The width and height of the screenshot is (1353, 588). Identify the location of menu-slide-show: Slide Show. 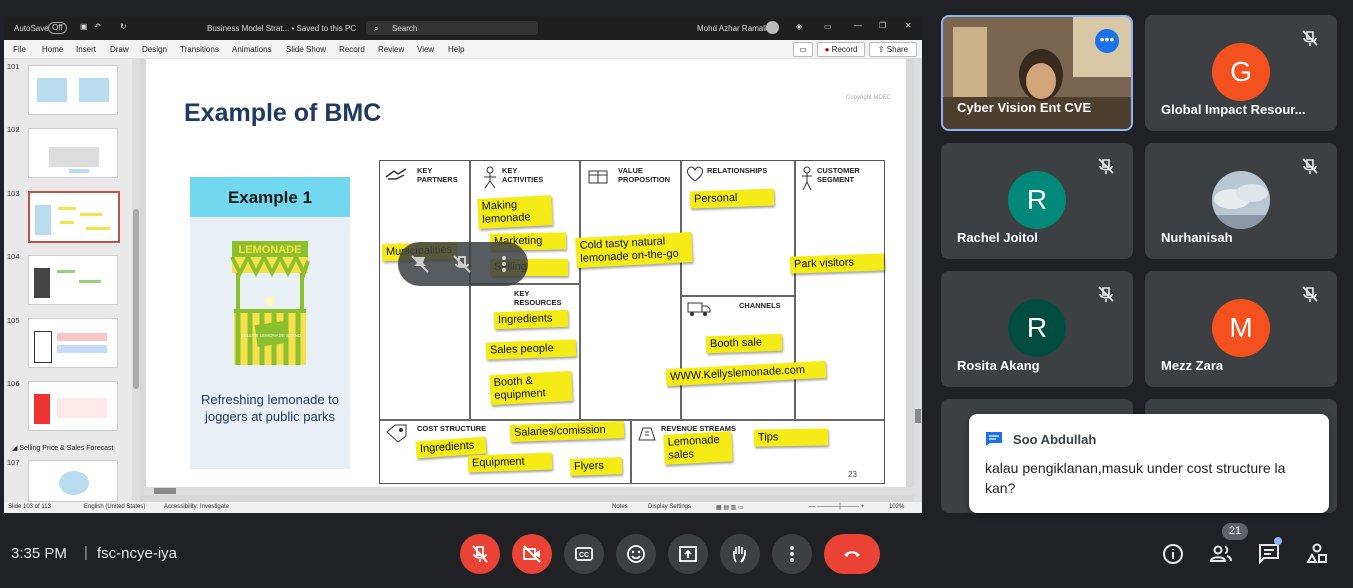
(306, 49).